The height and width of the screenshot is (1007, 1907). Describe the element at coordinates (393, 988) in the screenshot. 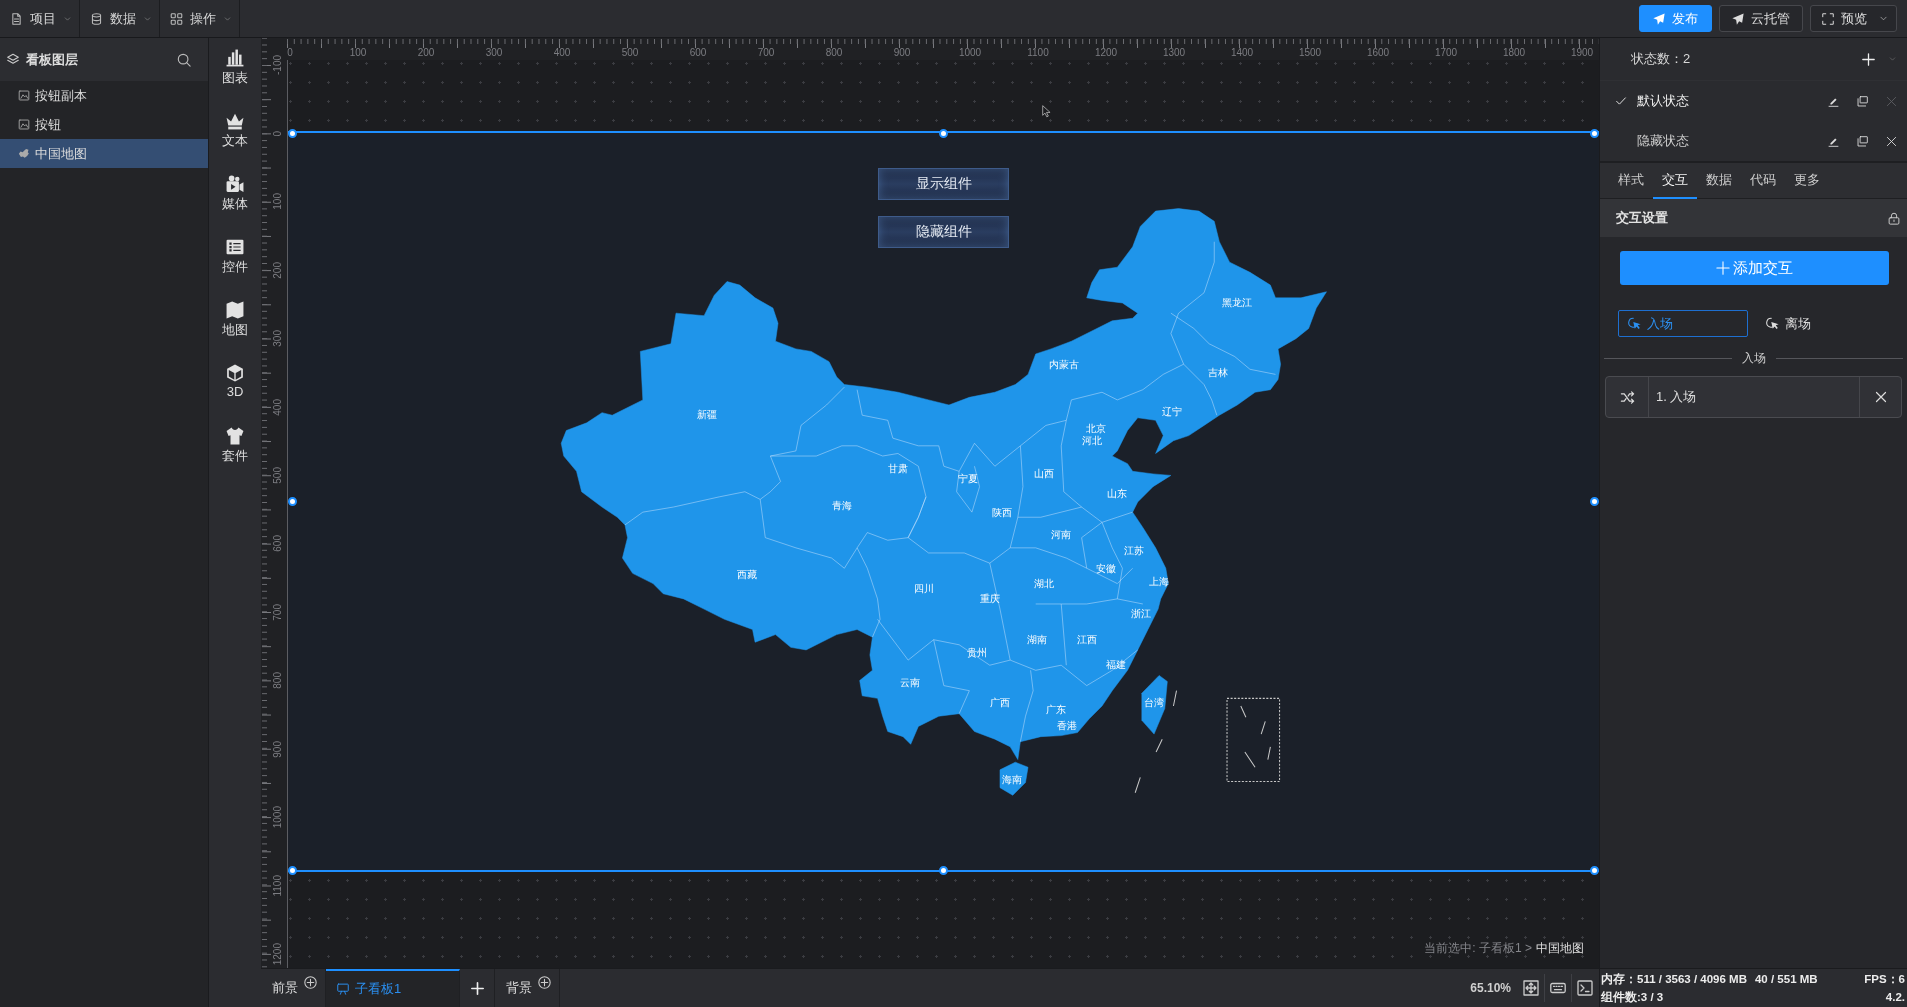

I see `board-tab: 子看板1` at that location.